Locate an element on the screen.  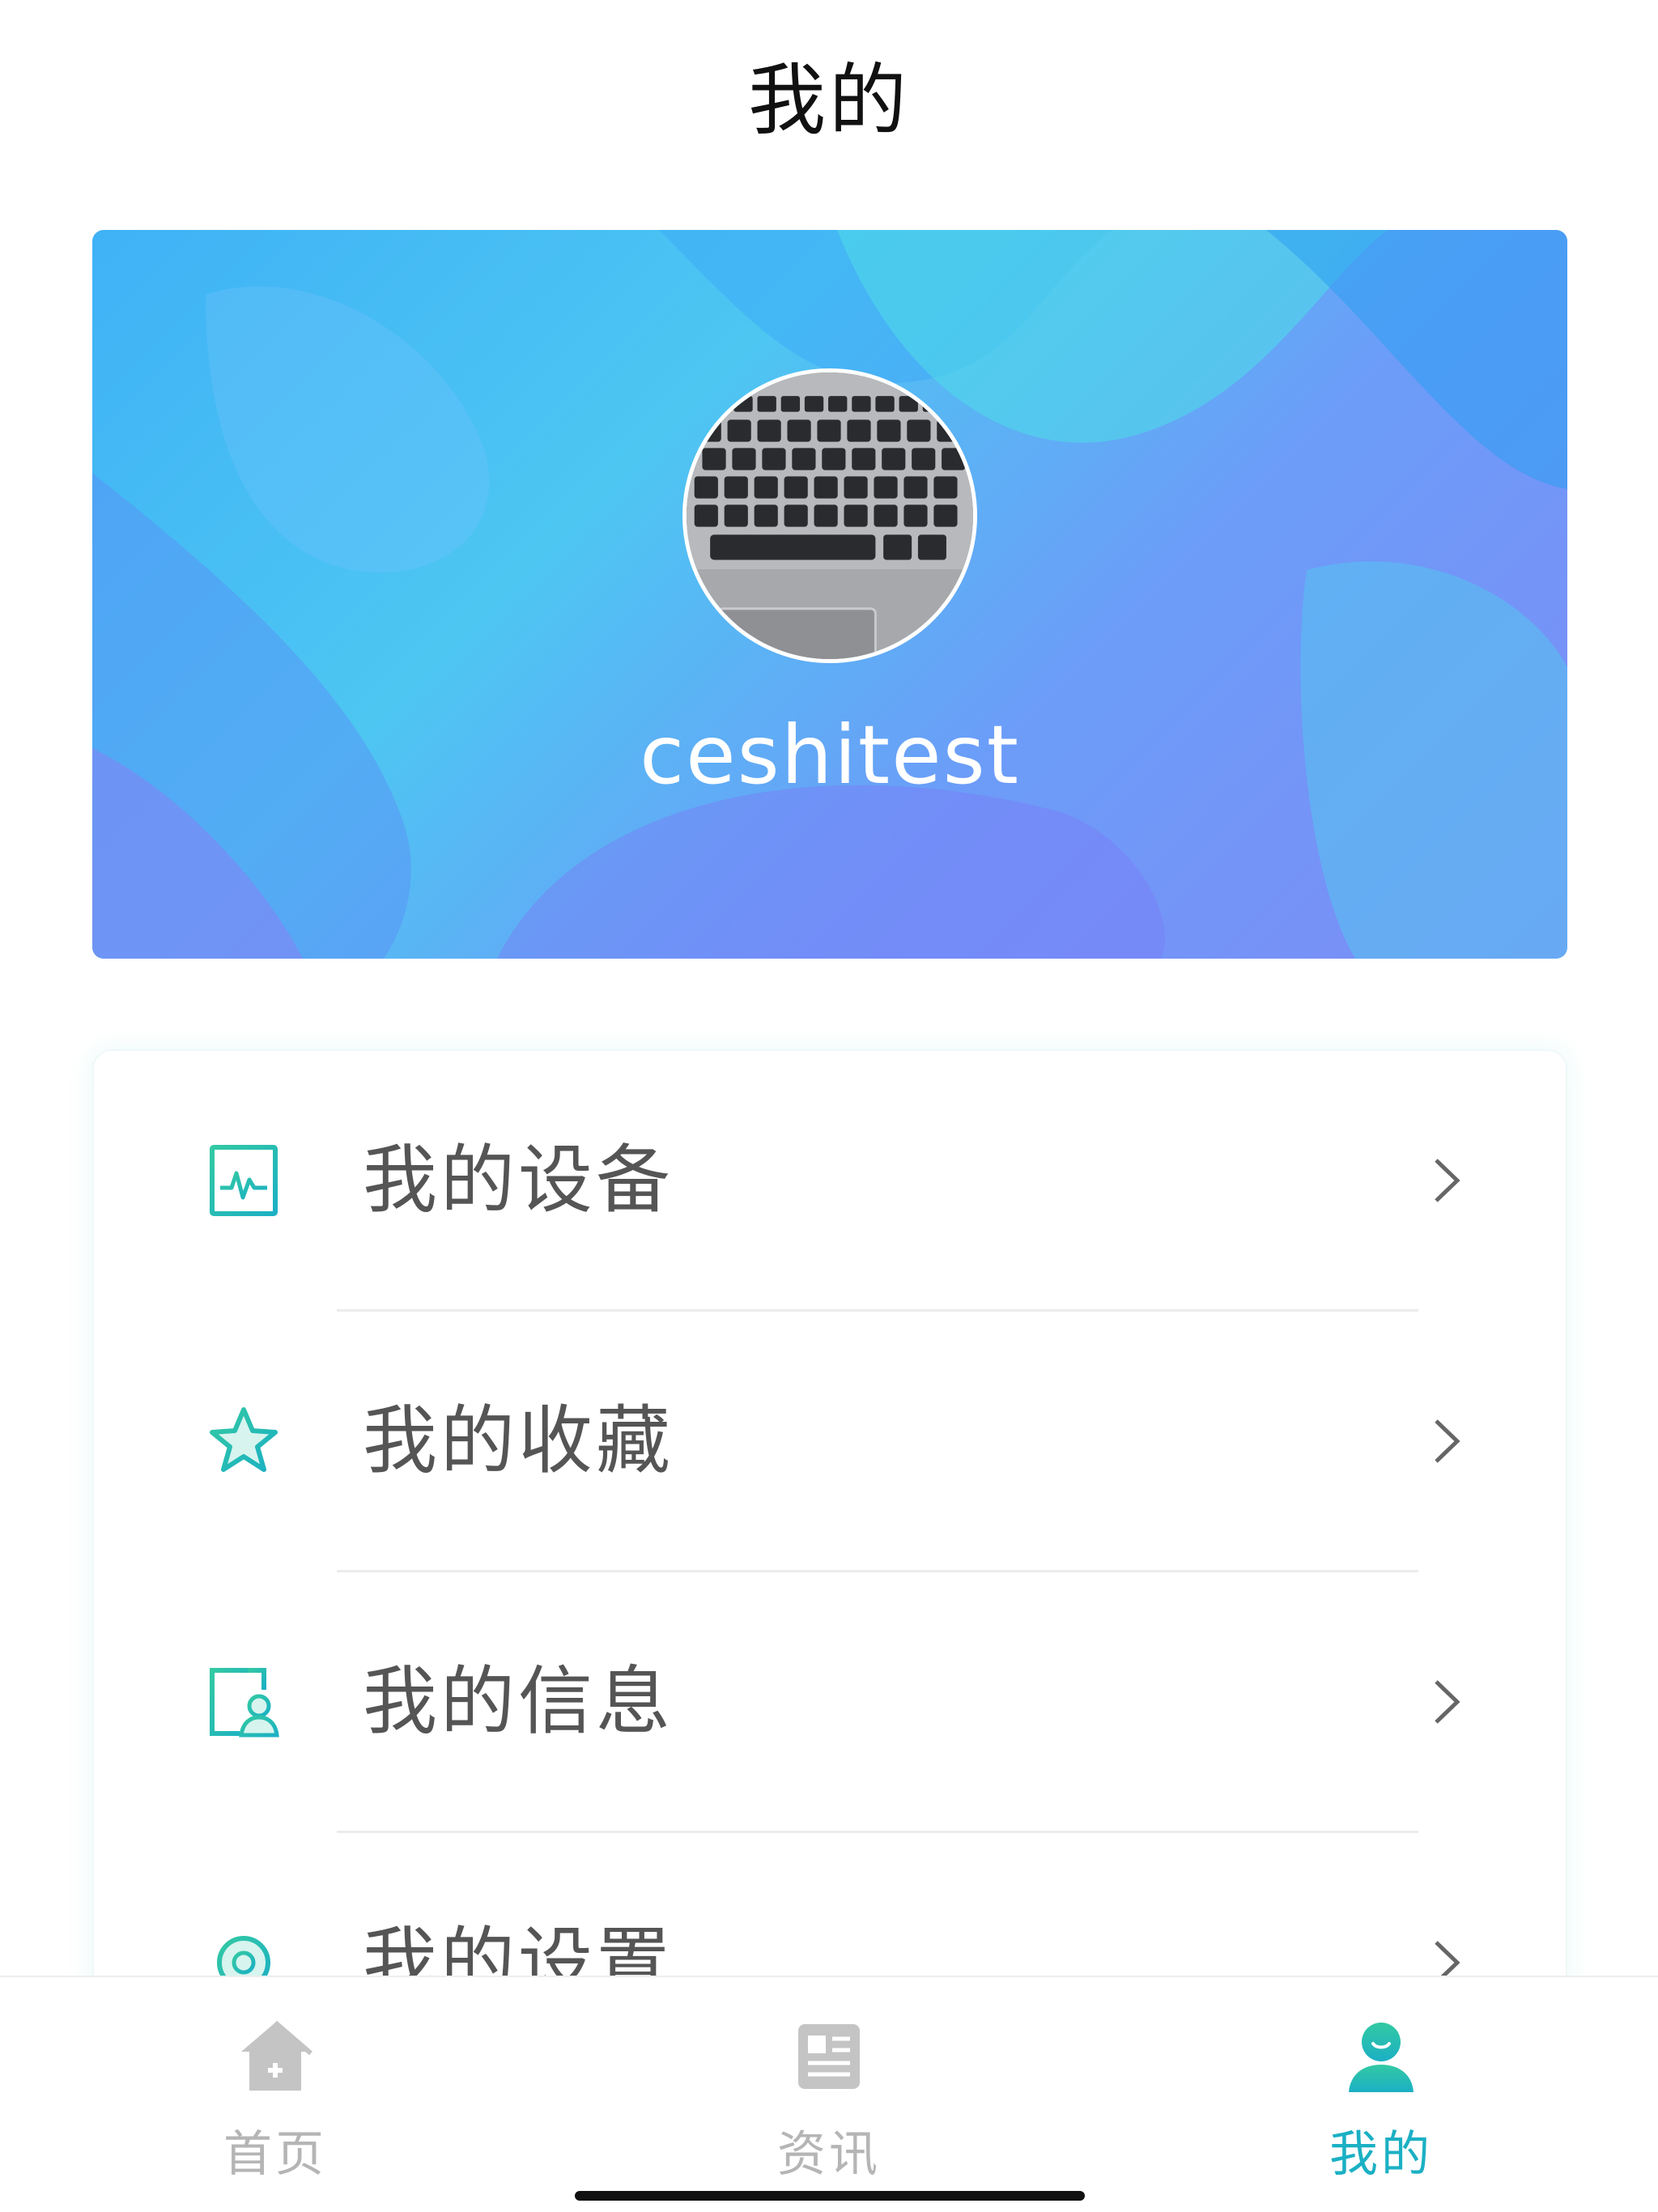
tab-home: 首页 is located at coordinates (275, 2080).